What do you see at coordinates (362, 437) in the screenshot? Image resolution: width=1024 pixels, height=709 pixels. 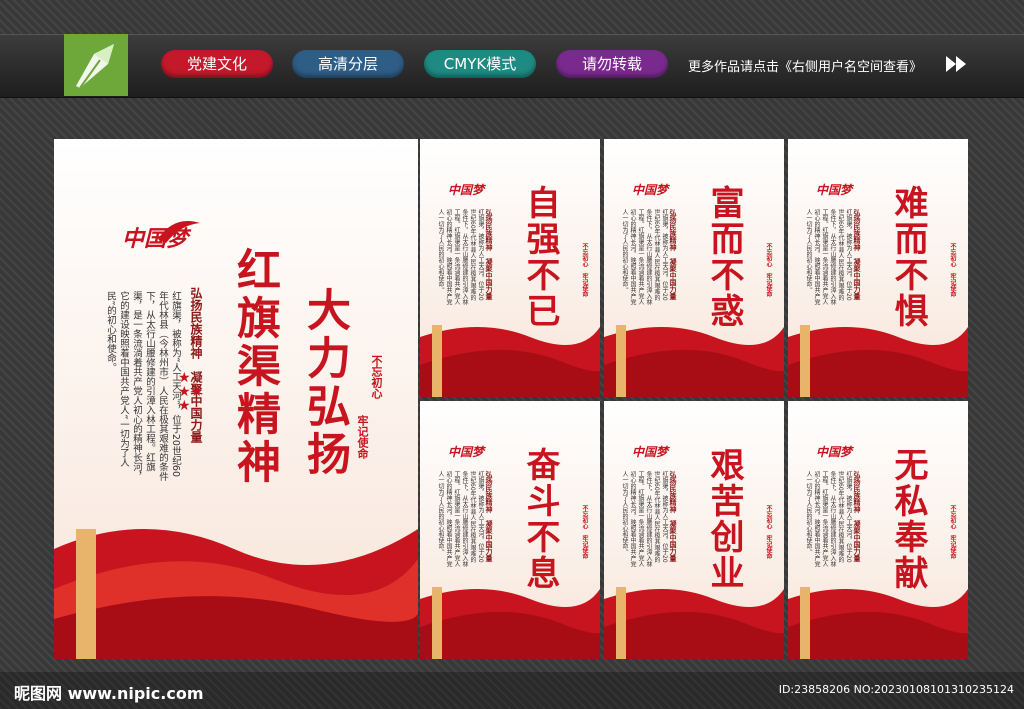 I see `stamp-keep-mission: 牢记使命` at bounding box center [362, 437].